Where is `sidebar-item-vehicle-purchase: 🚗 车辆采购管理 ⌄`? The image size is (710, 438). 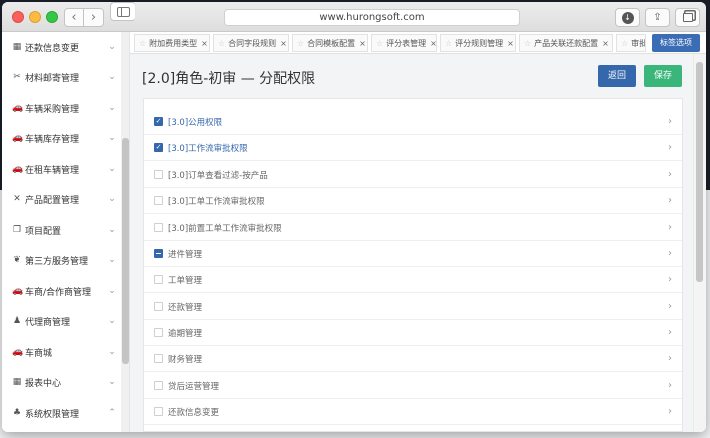 sidebar-item-vehicle-purchase: 🚗 车辆采购管理 ⌄ is located at coordinates (61, 108).